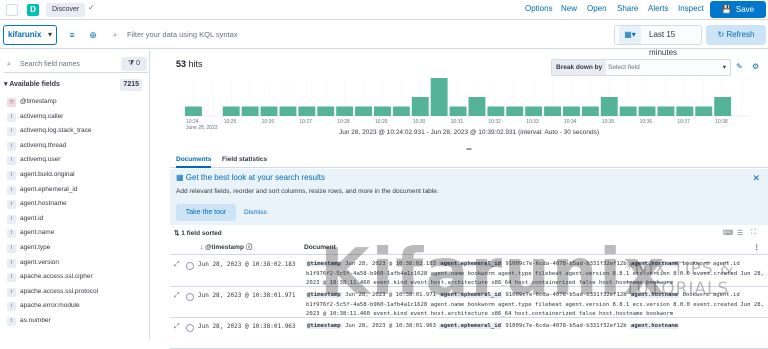 The width and height of the screenshot is (768, 349). What do you see at coordinates (131, 85) in the screenshot?
I see `available-fields-count: 7215` at bounding box center [131, 85].